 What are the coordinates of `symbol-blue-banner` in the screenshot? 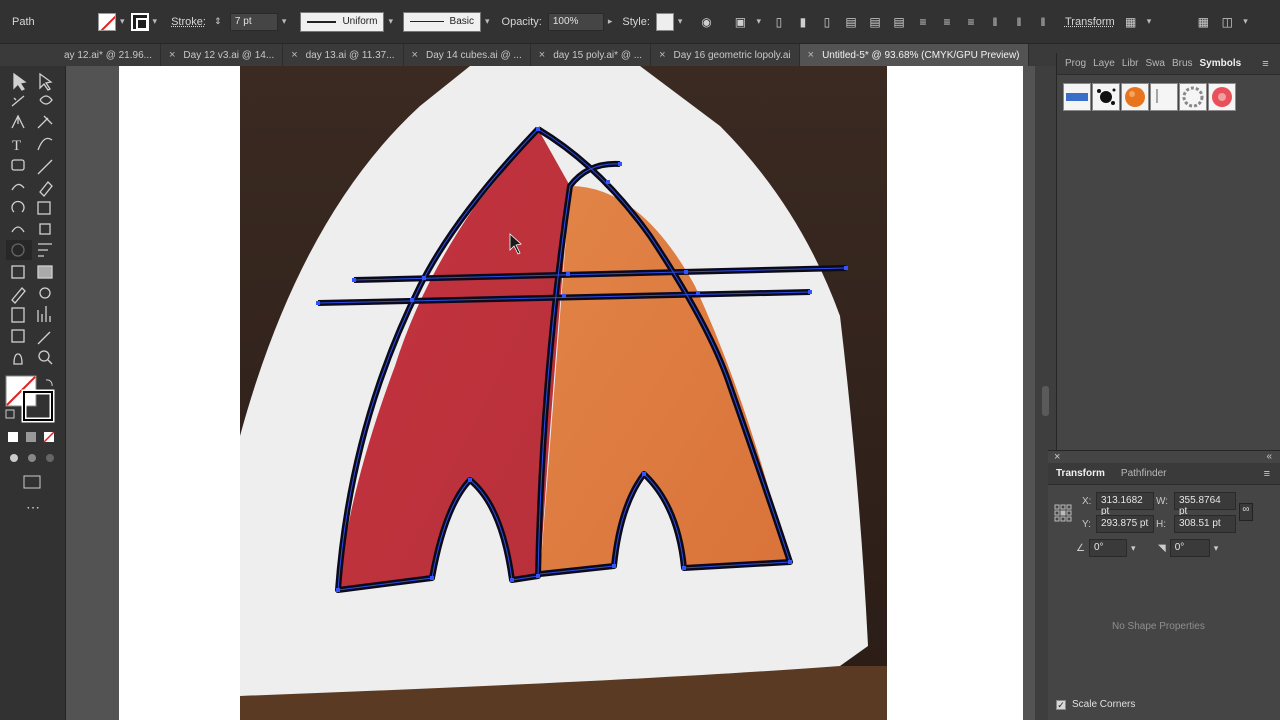 It's located at (1077, 97).